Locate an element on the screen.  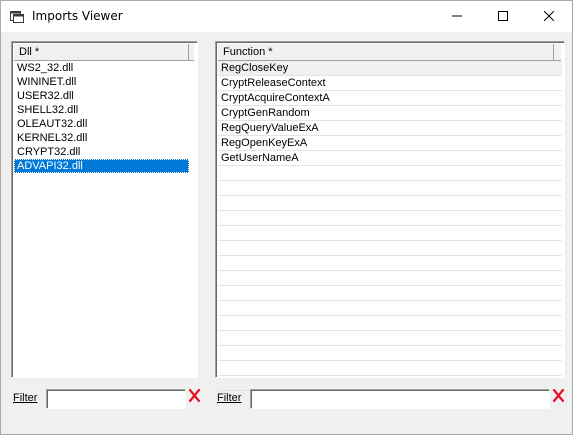
dll-list-item: OLEAUT32.dll is located at coordinates (101, 124).